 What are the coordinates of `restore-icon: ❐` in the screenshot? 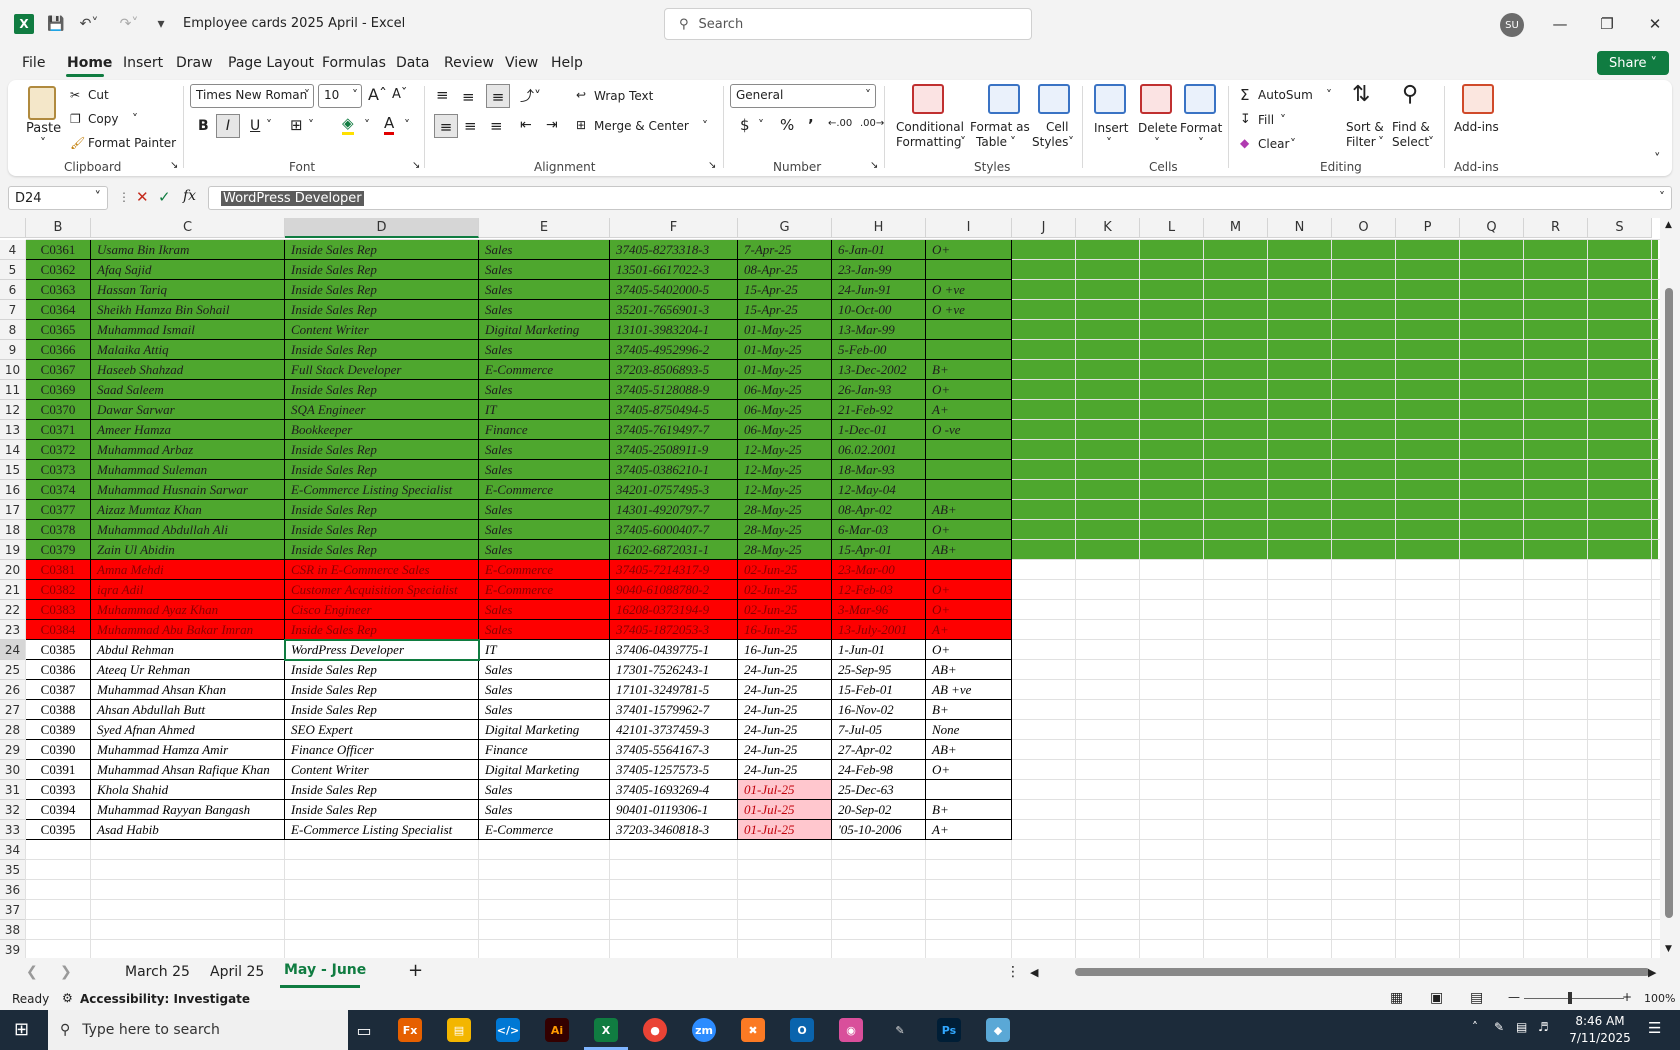 It's located at (1607, 24).